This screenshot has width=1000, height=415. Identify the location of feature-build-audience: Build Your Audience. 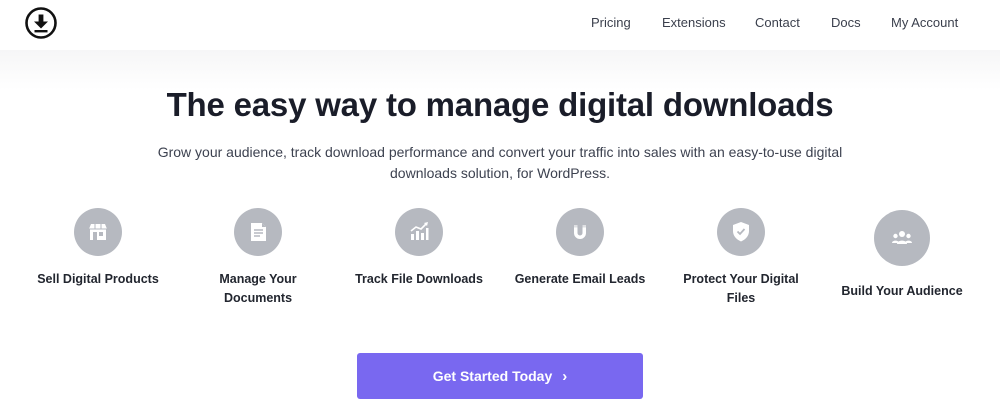
(902, 254).